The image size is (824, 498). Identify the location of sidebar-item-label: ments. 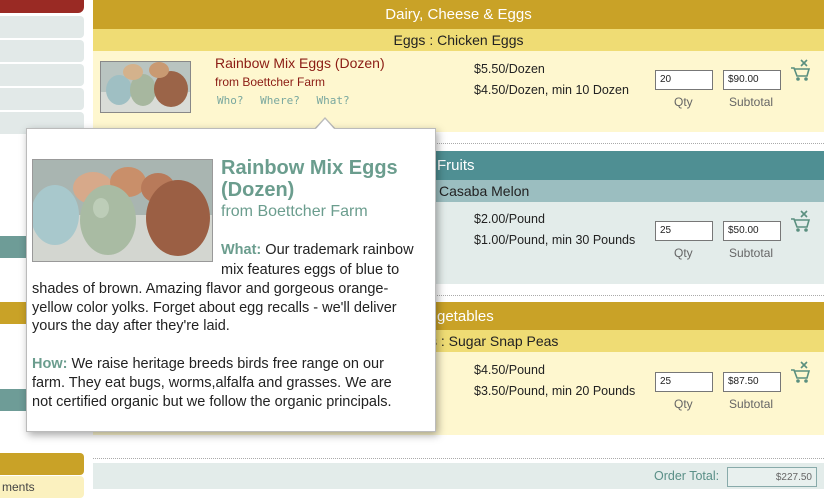
(18, 487).